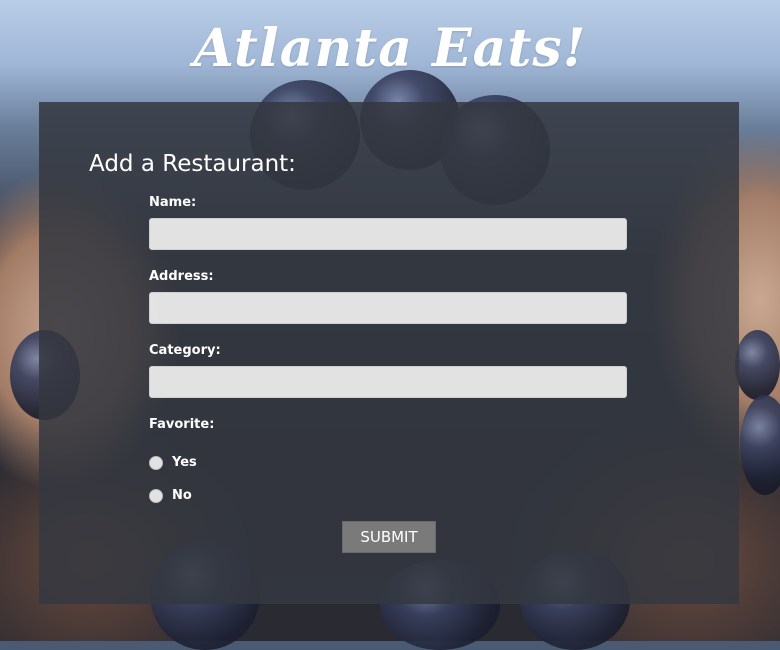 This screenshot has width=780, height=650. Describe the element at coordinates (192, 164) in the screenshot. I see `form-heading: Add a Restaurant:` at that location.